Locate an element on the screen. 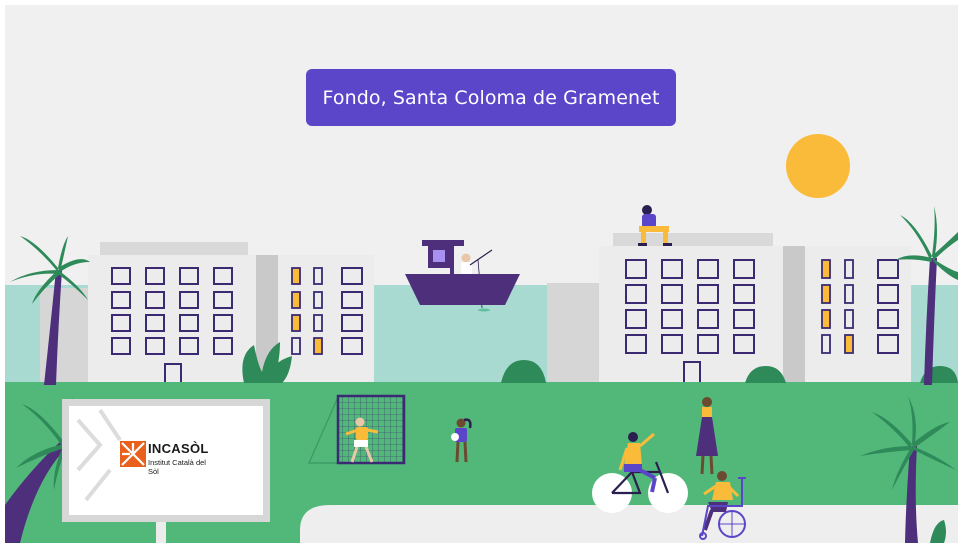  building-left is located at coordinates (207, 313).